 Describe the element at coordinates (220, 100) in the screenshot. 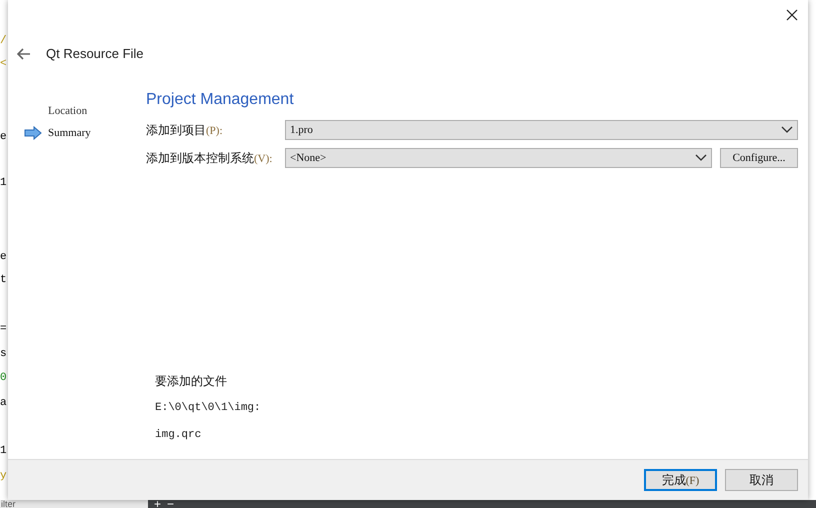

I see `page-heading: Project Management` at that location.